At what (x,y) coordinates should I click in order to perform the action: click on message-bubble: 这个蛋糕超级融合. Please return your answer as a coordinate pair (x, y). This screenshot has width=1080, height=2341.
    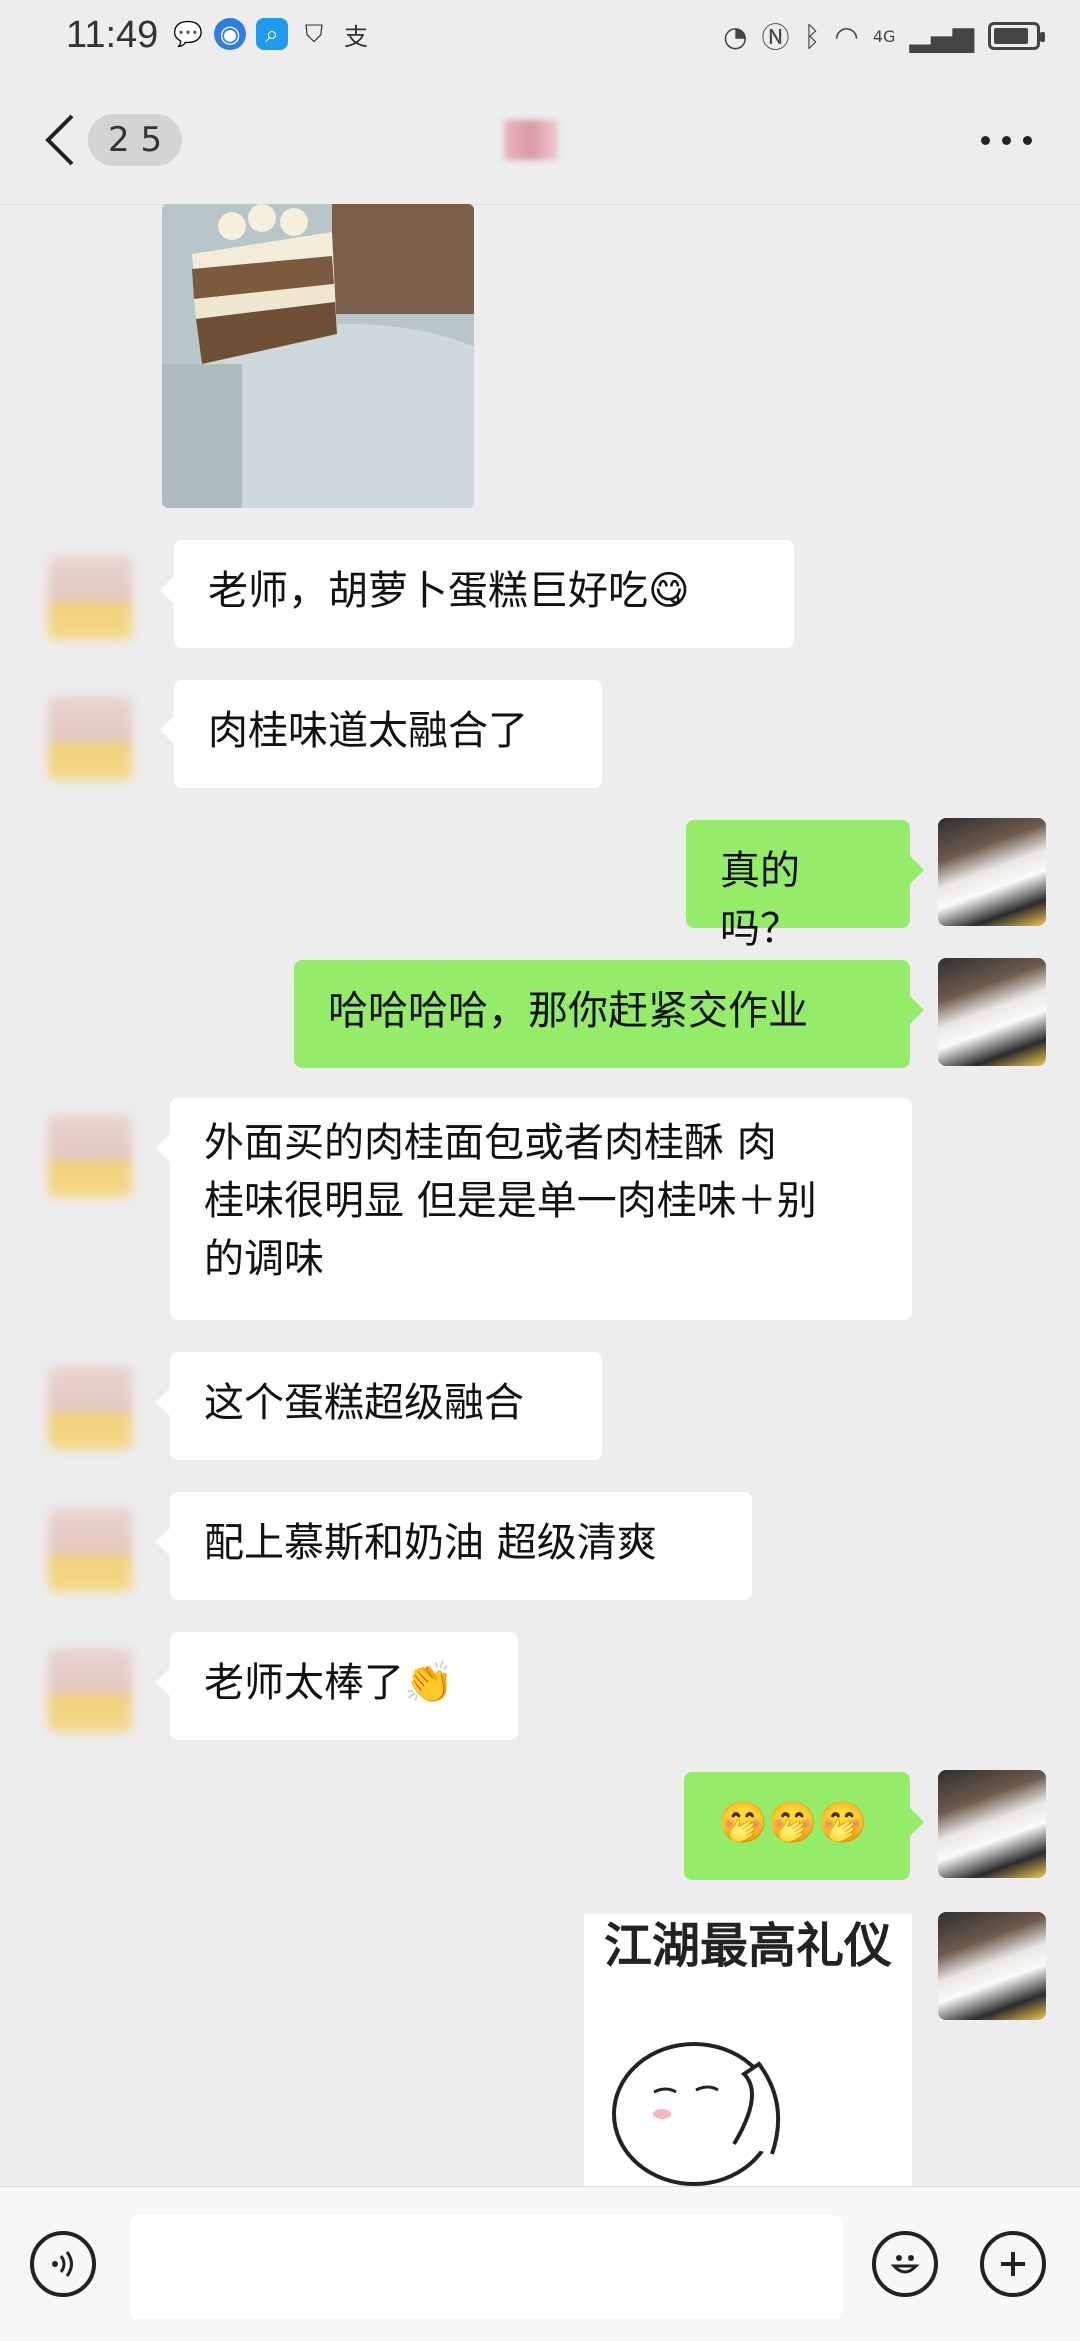
    Looking at the image, I should click on (379, 1406).